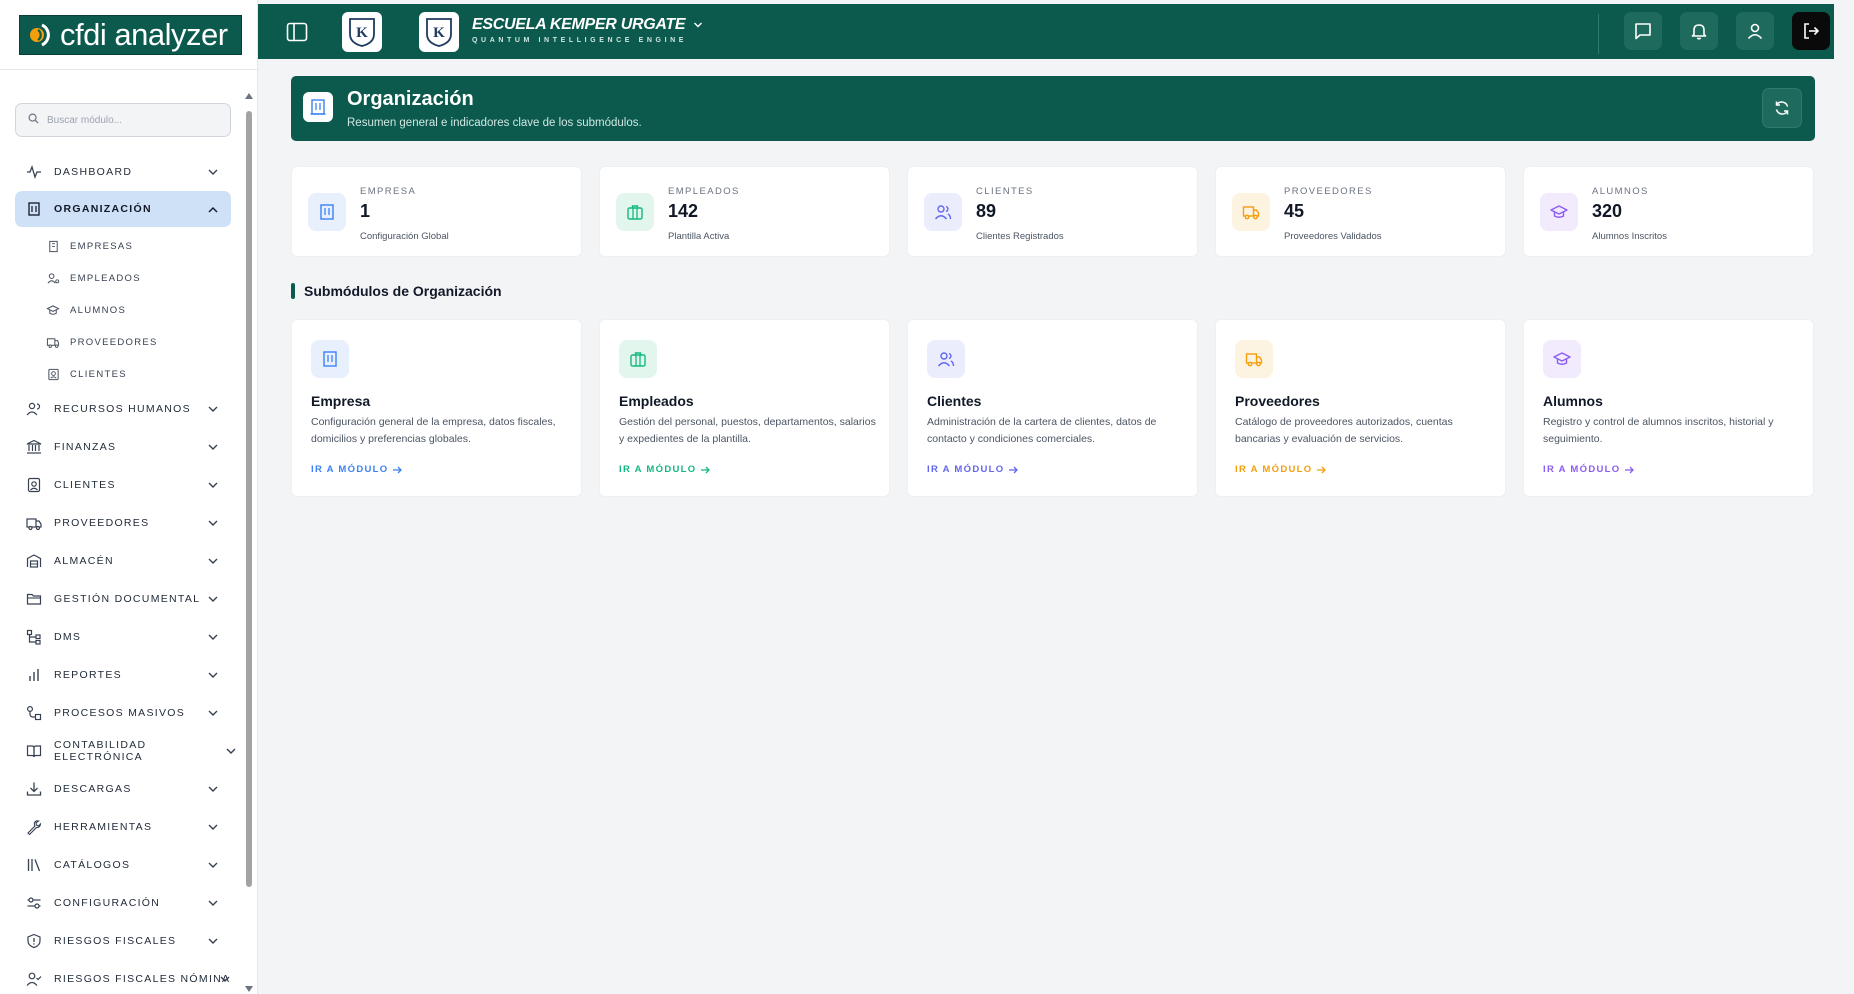  I want to click on scroll-down-arrow-icon, so click(249, 989).